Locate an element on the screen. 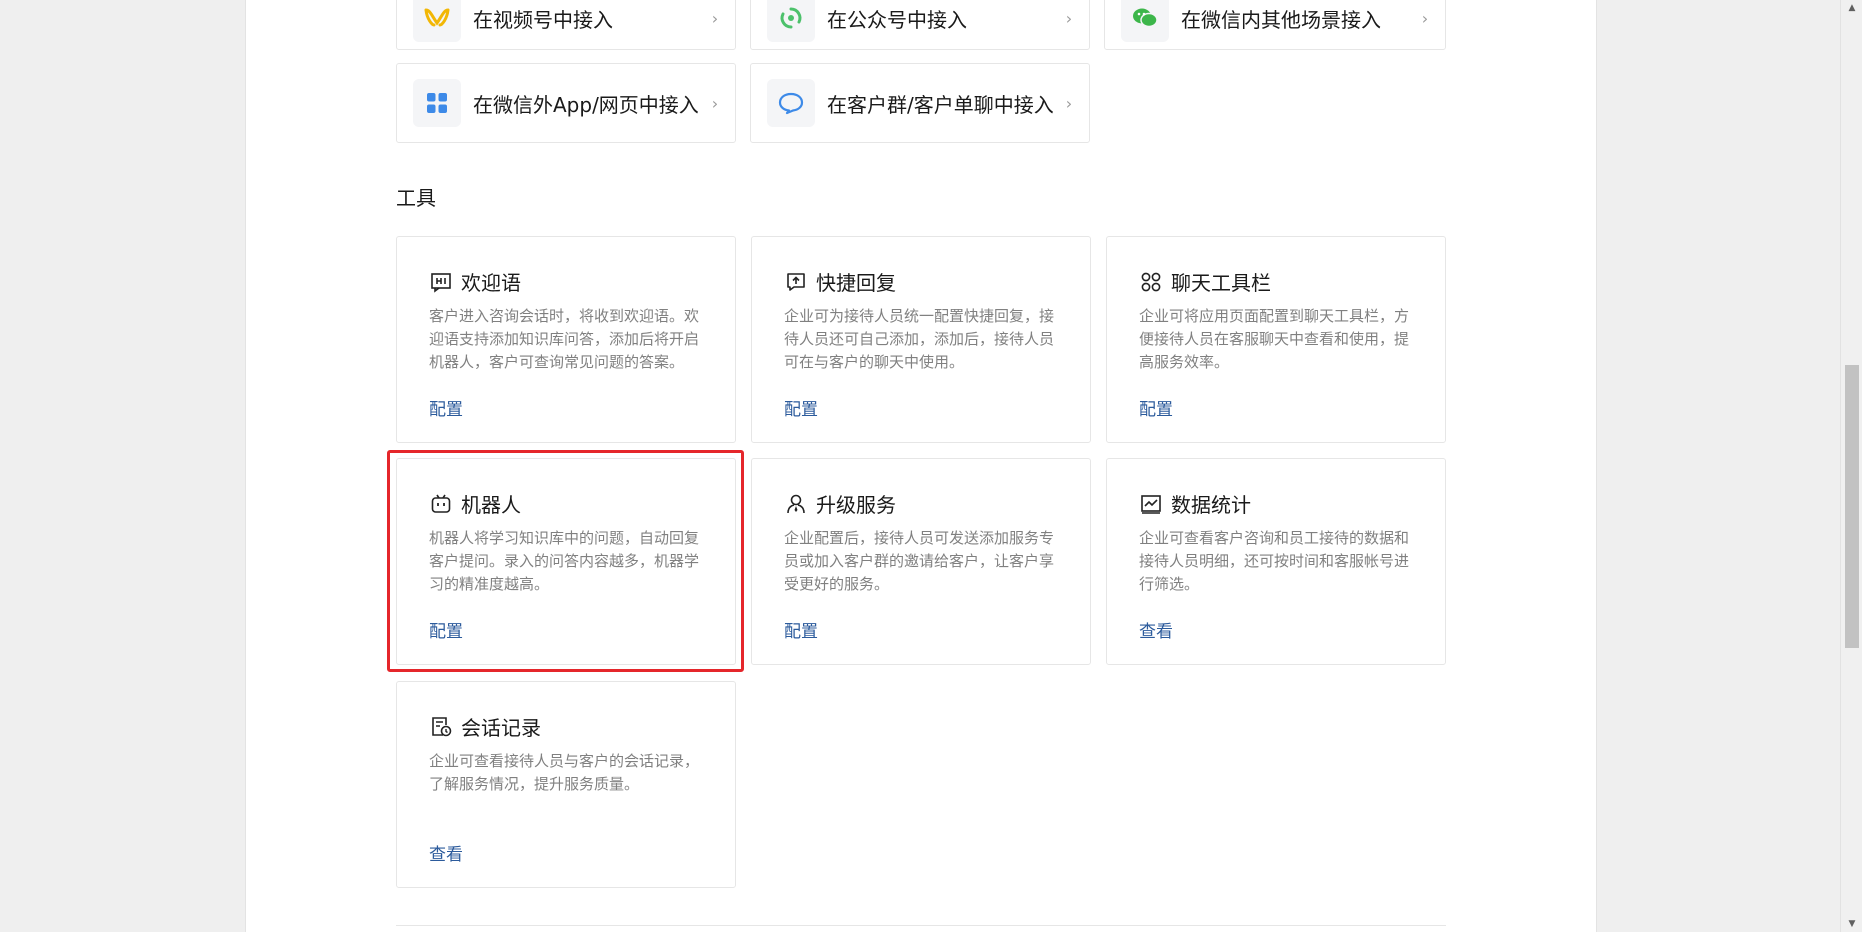  session-record-icon is located at coordinates (441, 727).